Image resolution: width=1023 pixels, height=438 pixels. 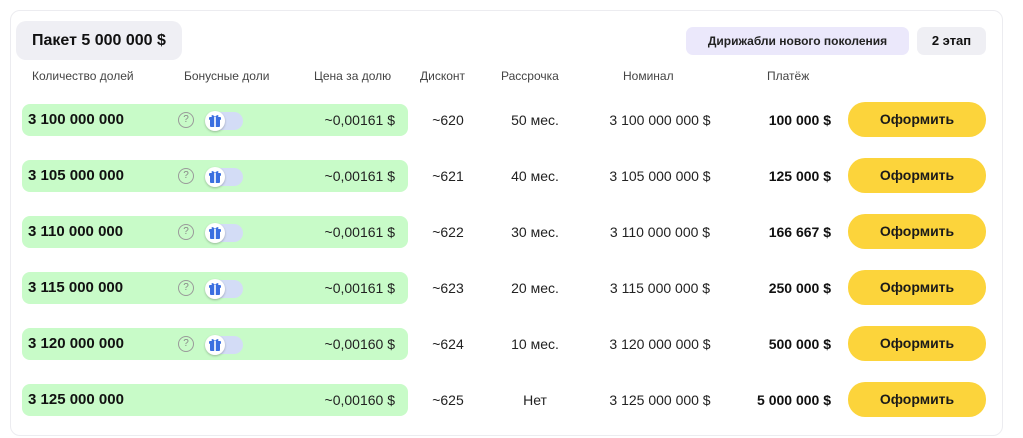 What do you see at coordinates (660, 400) in the screenshot?
I see `nominal-value: 3 125 000 000 $` at bounding box center [660, 400].